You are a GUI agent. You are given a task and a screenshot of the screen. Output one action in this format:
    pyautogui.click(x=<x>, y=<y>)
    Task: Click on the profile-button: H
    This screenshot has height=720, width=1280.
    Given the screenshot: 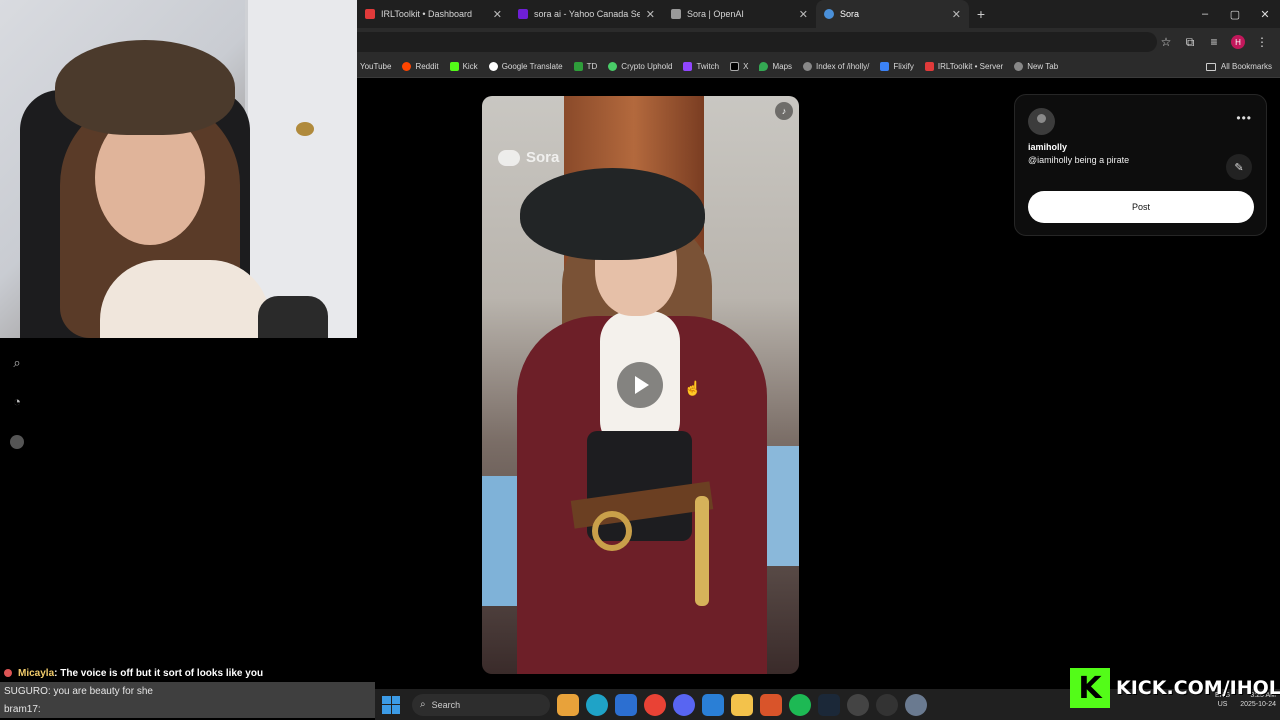 What is the action you would take?
    pyautogui.click(x=1238, y=42)
    